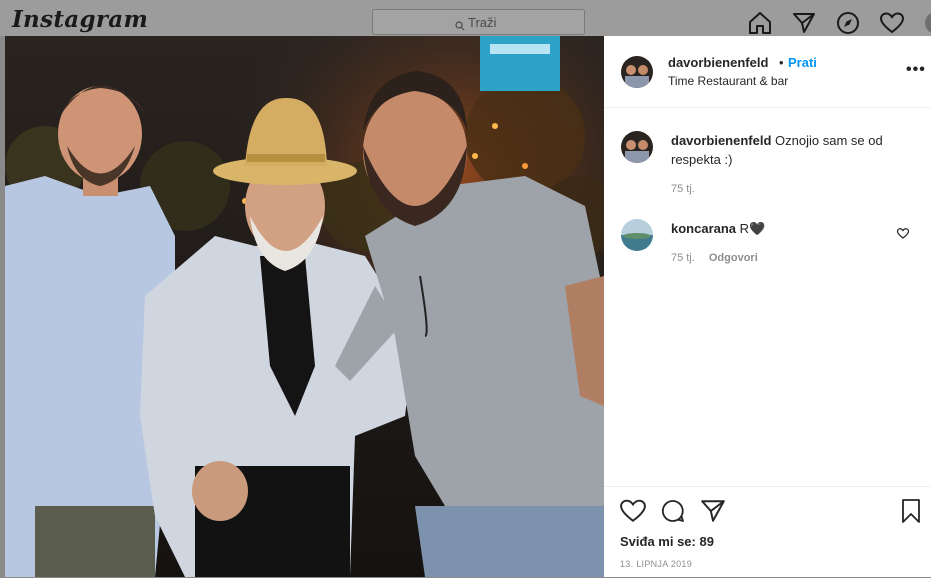  Describe the element at coordinates (721, 140) in the screenshot. I see `caption-username: davorbienenfeld` at that location.